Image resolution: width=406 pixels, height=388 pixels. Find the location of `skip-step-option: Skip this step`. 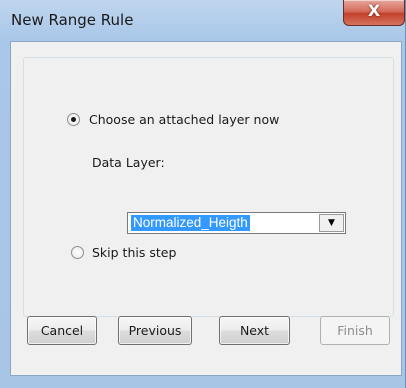

skip-step-option: Skip this step is located at coordinates (123, 252).